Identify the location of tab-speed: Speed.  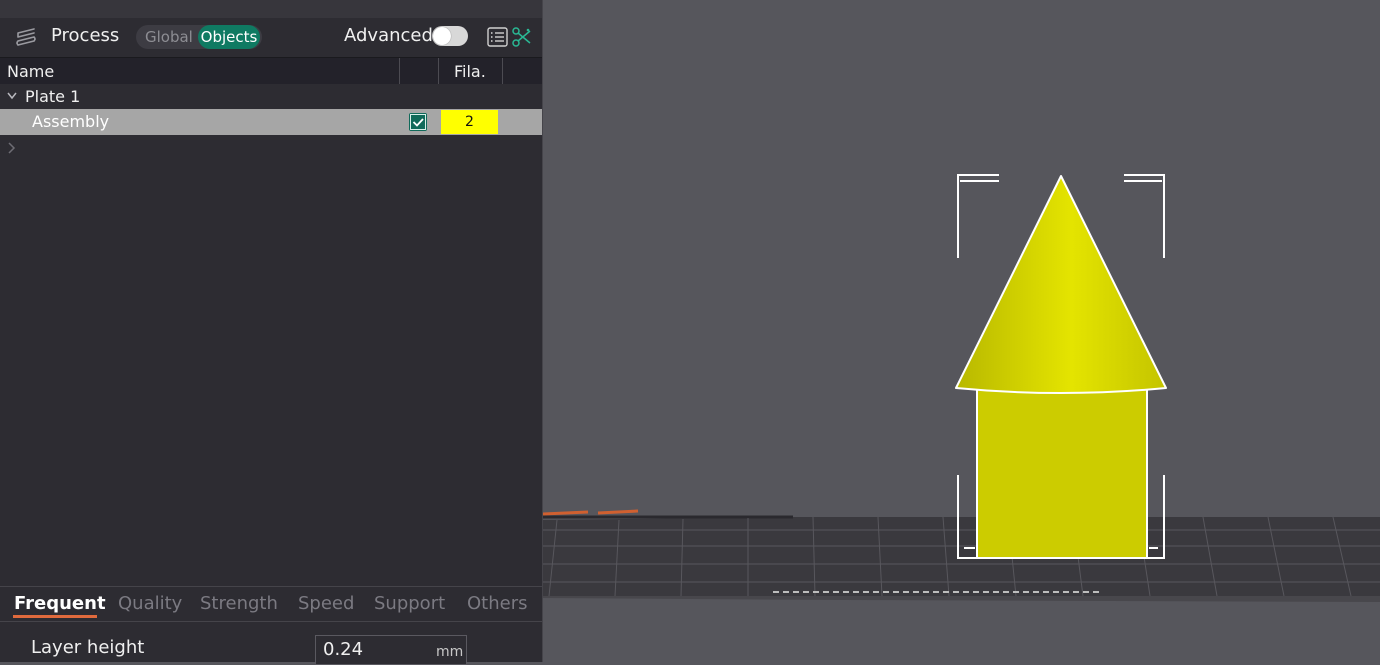
(326, 603).